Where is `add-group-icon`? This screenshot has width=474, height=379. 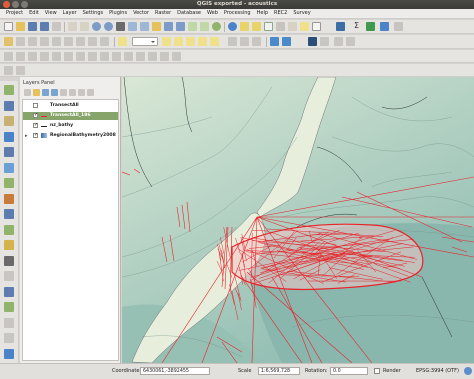
add-group-icon is located at coordinates (36, 92).